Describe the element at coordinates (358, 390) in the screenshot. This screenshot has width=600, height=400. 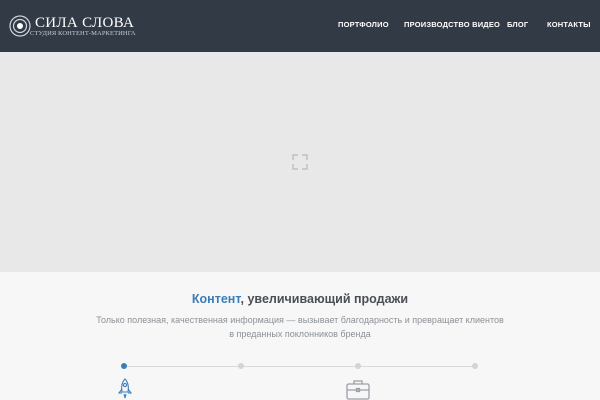
I see `briefcase-icon` at that location.